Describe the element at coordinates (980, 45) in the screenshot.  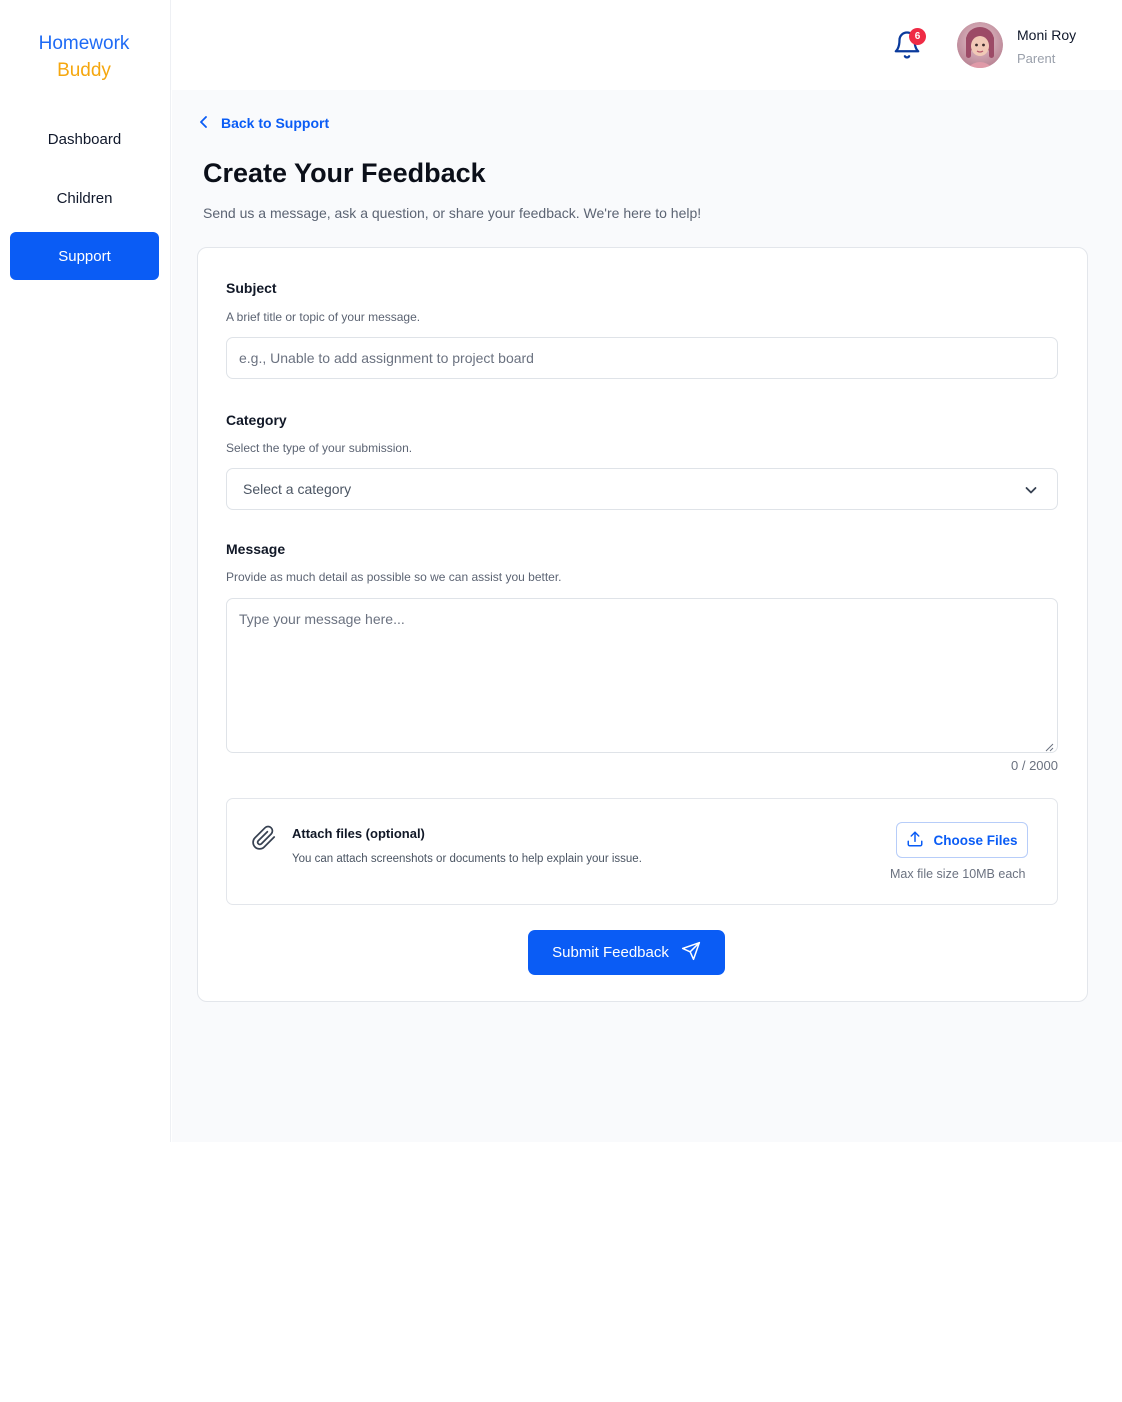
I see `avatar` at that location.